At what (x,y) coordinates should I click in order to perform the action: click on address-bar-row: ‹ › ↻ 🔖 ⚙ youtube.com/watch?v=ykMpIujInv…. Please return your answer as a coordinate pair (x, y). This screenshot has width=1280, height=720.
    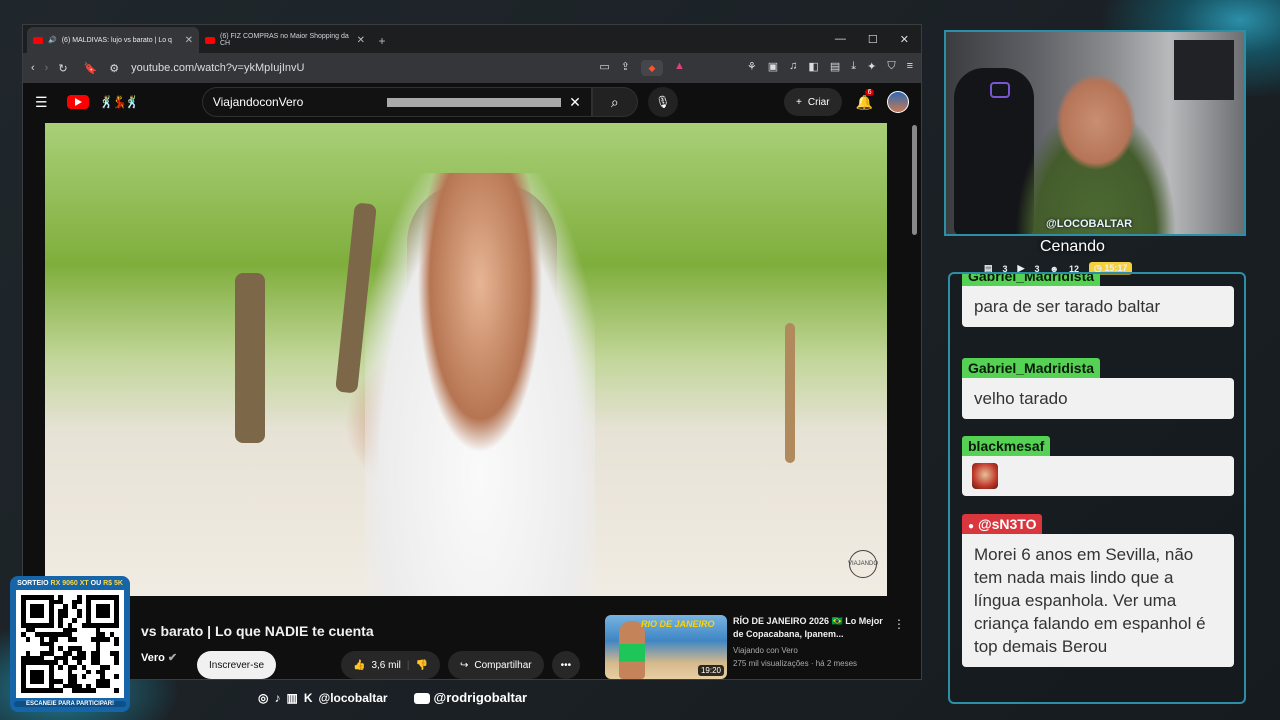
    Looking at the image, I should click on (472, 68).